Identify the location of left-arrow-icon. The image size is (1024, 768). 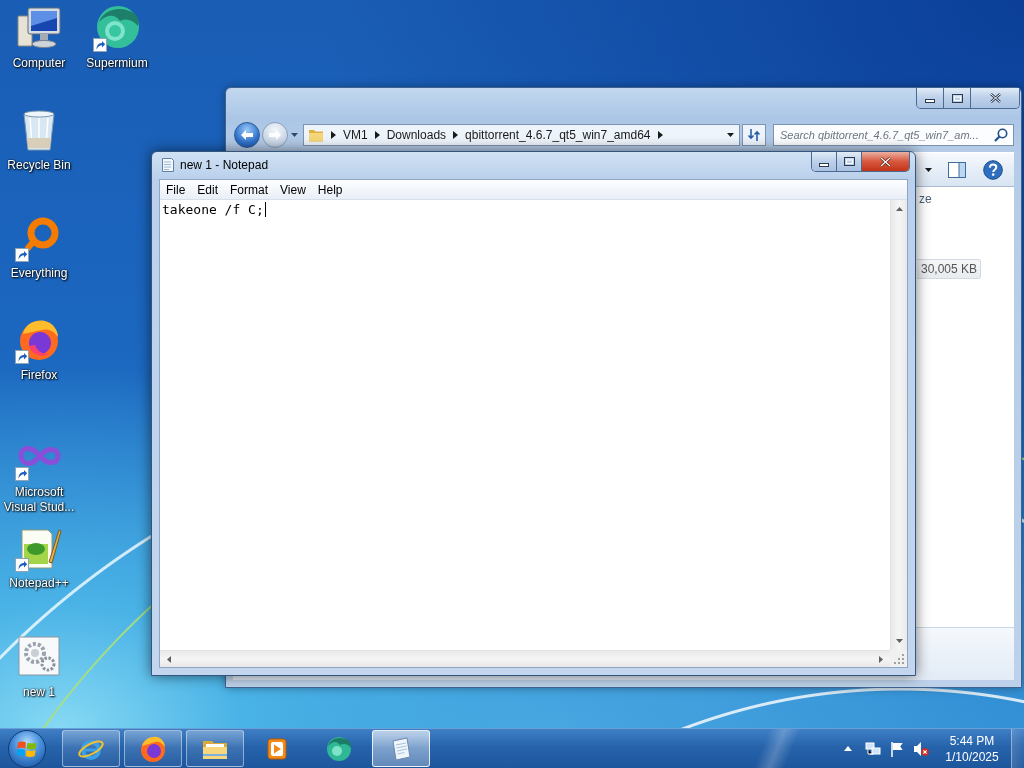
(247, 135).